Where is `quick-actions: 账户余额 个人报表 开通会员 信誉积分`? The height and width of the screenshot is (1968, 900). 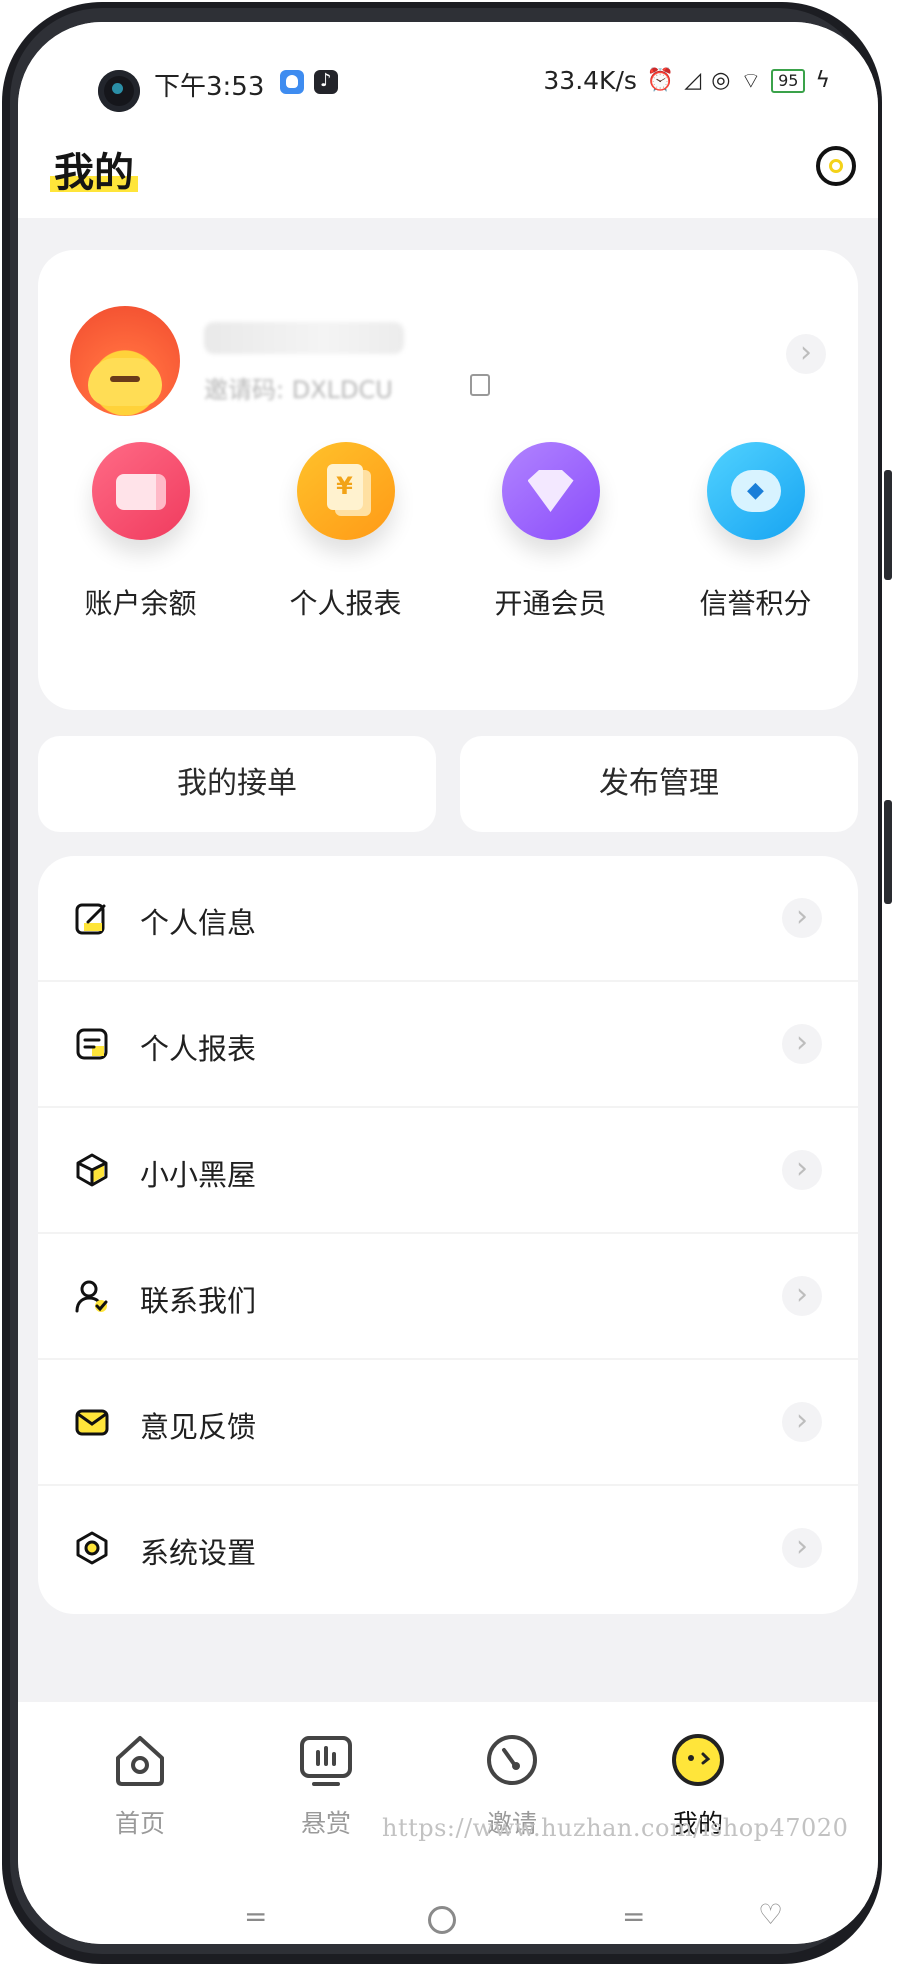 quick-actions: 账户余额 个人报表 开通会员 信誉积分 is located at coordinates (448, 532).